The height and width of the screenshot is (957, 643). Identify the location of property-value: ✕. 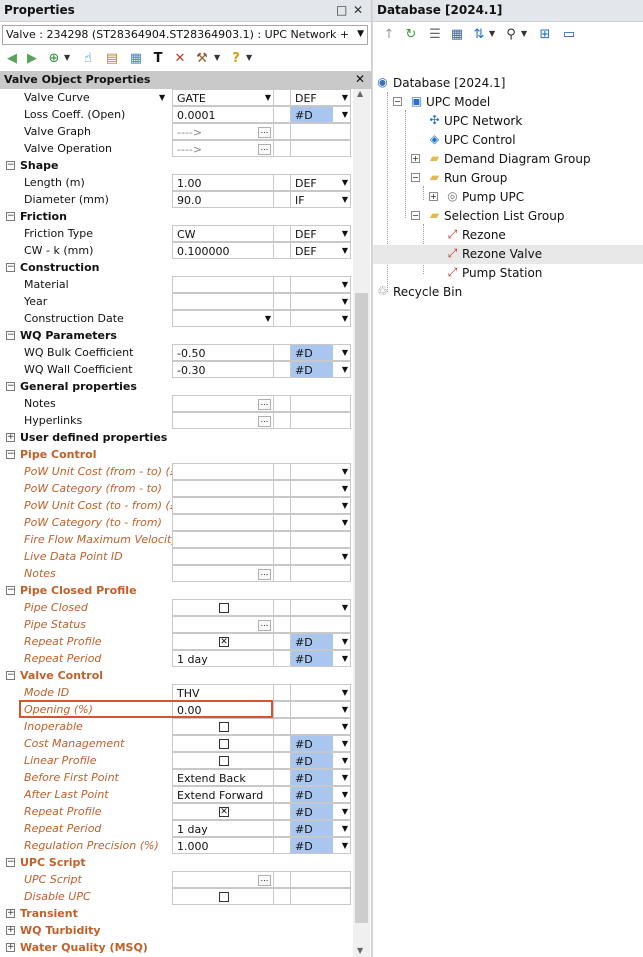
(223, 811).